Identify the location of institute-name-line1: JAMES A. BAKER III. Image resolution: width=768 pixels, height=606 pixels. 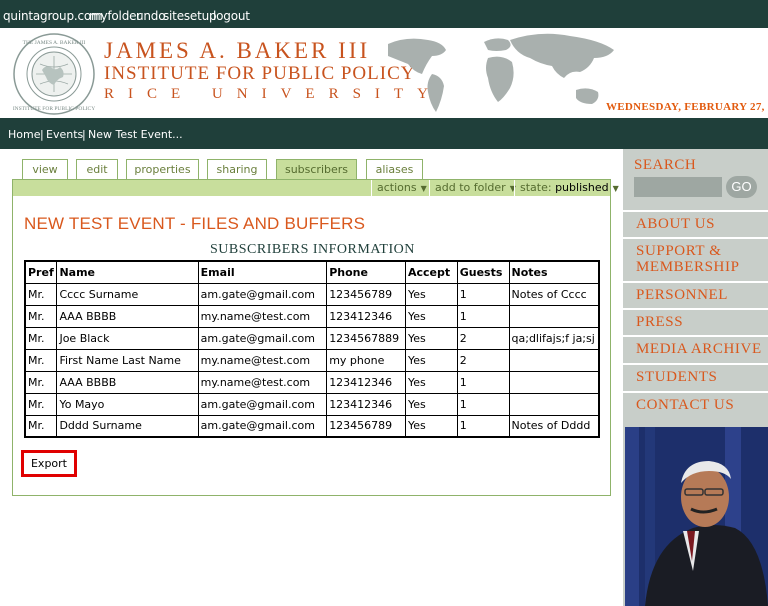
(237, 50).